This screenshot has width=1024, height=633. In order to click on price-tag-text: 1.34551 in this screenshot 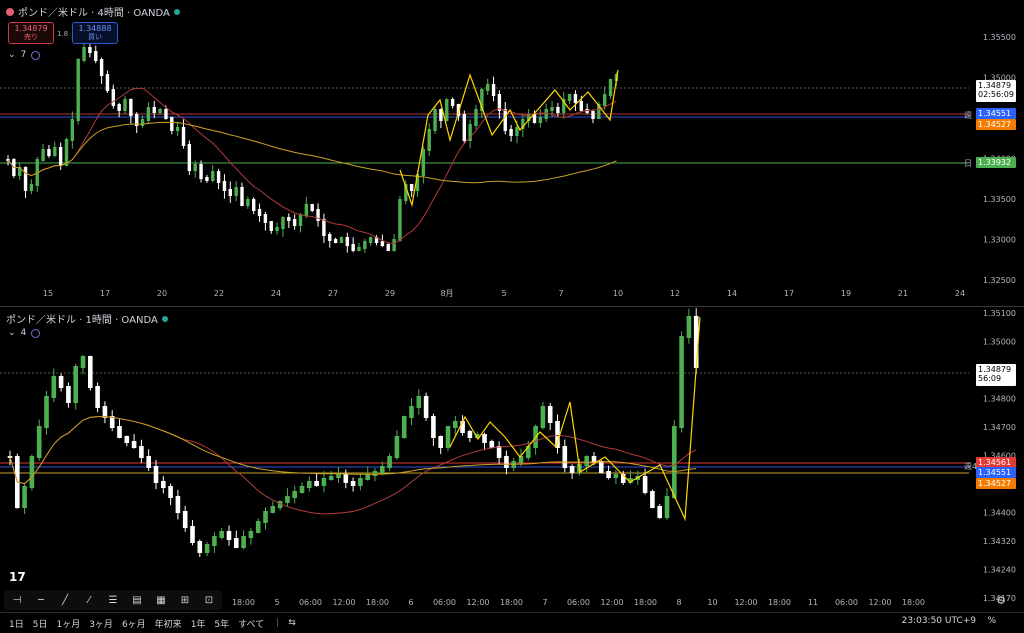, I will do `click(994, 472)`.